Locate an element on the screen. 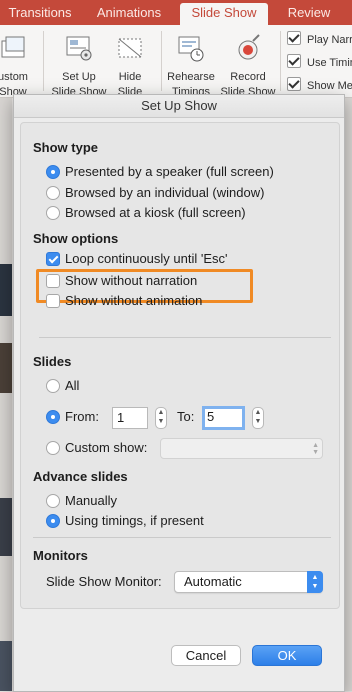 The image size is (352, 692). ribbon-tab-bar: Transitions Animations Slide Show Review is located at coordinates (176, 12).